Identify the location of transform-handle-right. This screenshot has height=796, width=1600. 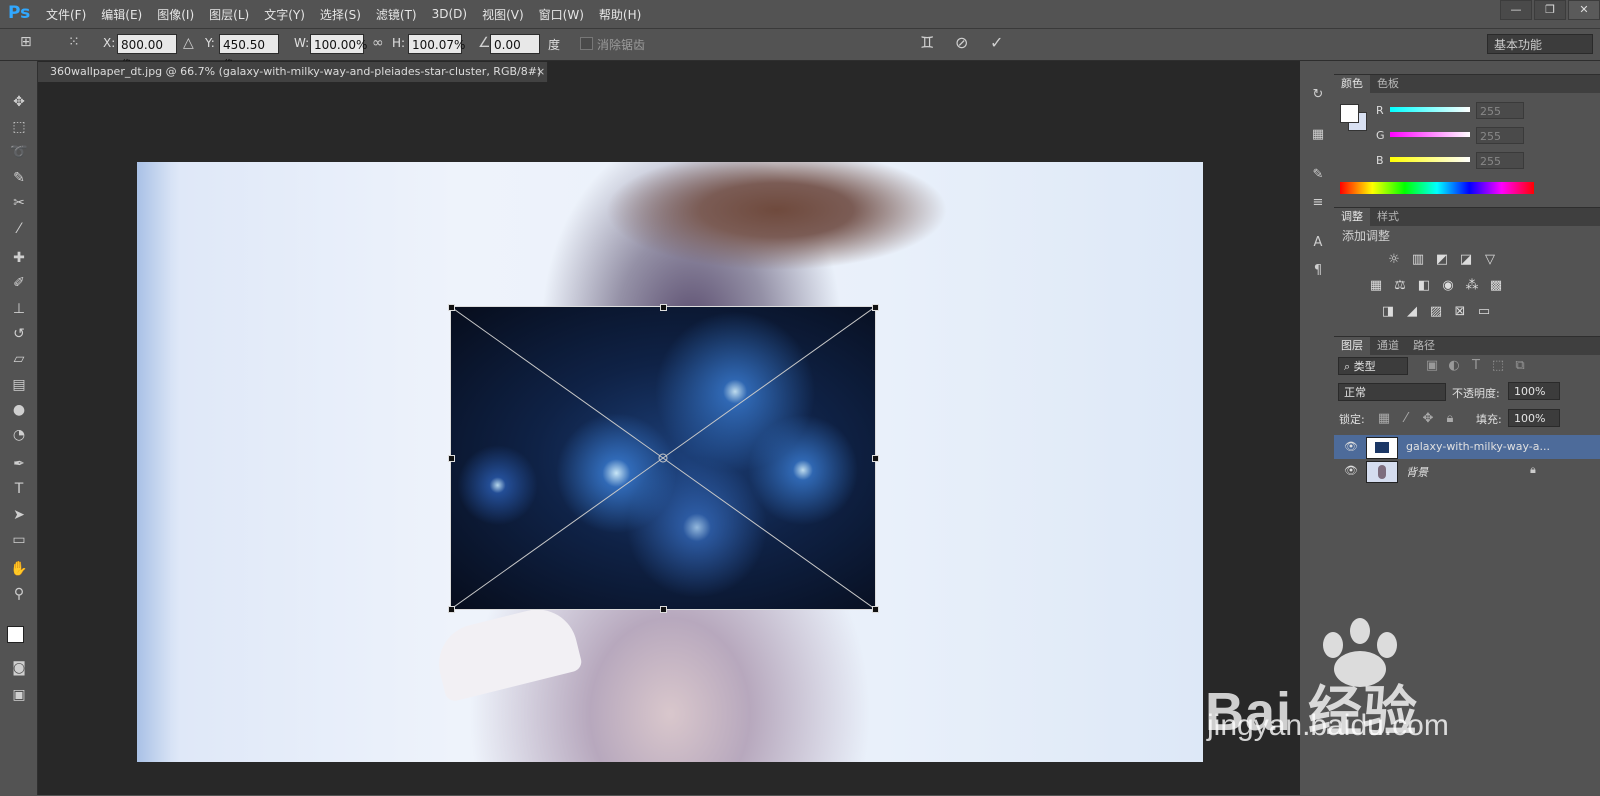
(875, 458).